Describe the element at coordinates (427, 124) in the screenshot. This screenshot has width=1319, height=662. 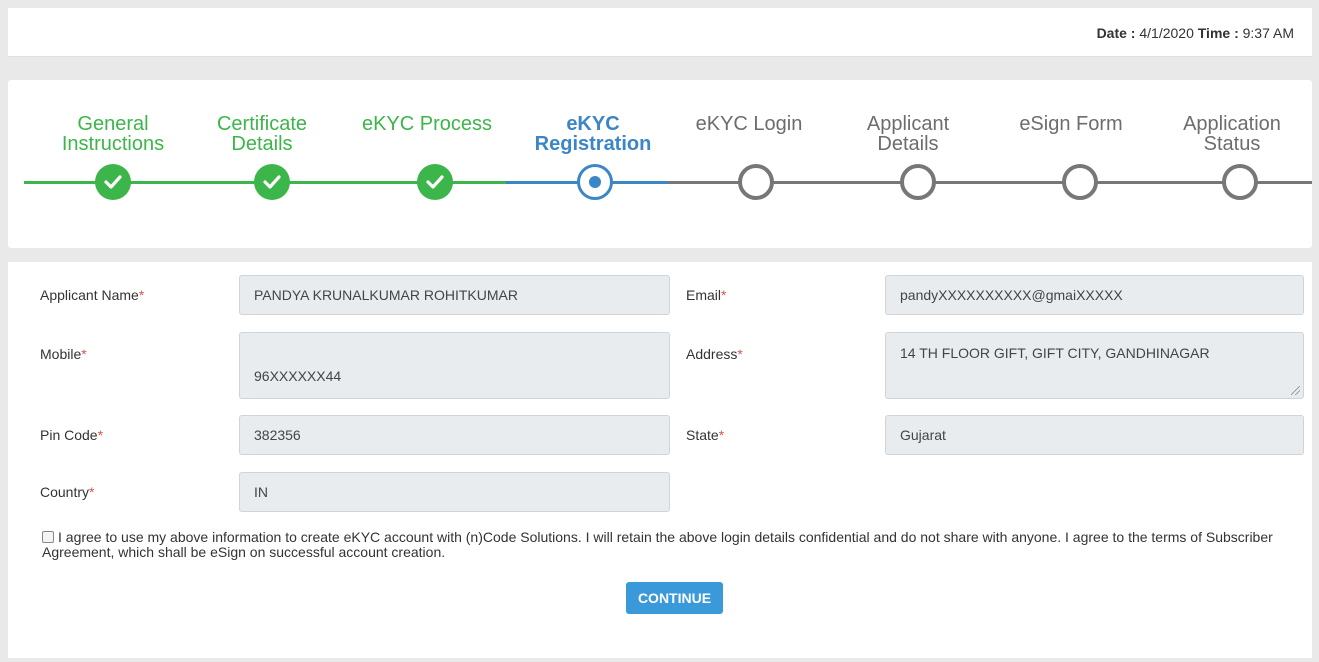
I see `step-label-ekyc-process: eKYC Process` at that location.